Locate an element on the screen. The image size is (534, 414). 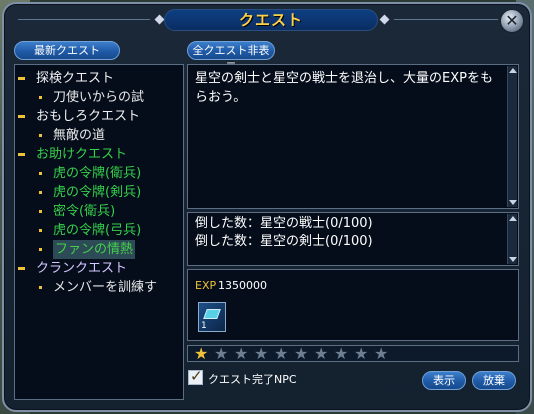
hide-all-quests-button: 全クエスト非表示 is located at coordinates (231, 57).